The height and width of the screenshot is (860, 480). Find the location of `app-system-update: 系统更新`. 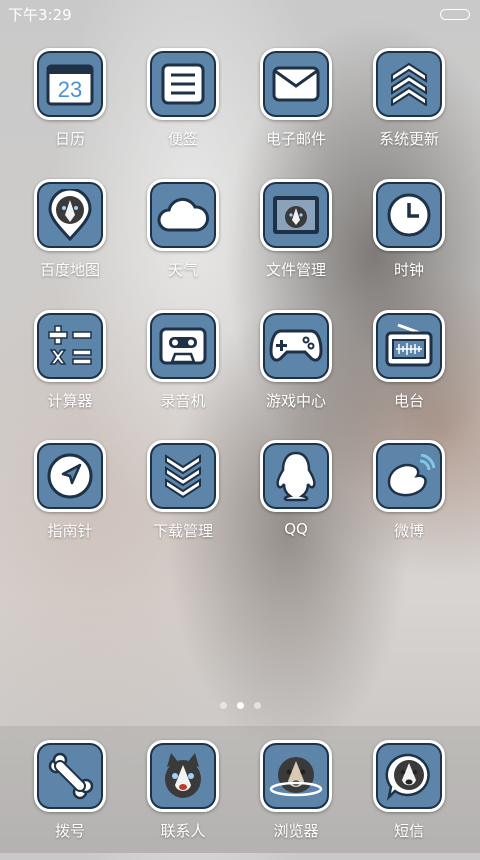

app-system-update: 系统更新 is located at coordinates (409, 108).